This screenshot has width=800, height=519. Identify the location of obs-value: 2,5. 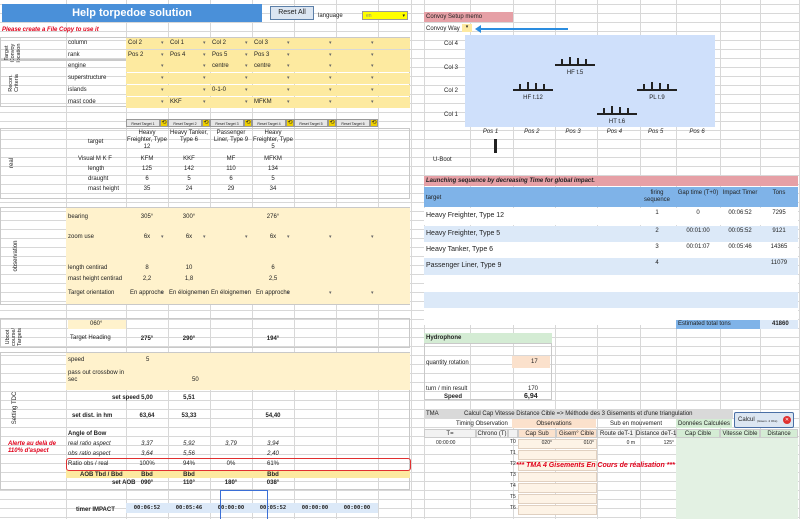
(273, 279).